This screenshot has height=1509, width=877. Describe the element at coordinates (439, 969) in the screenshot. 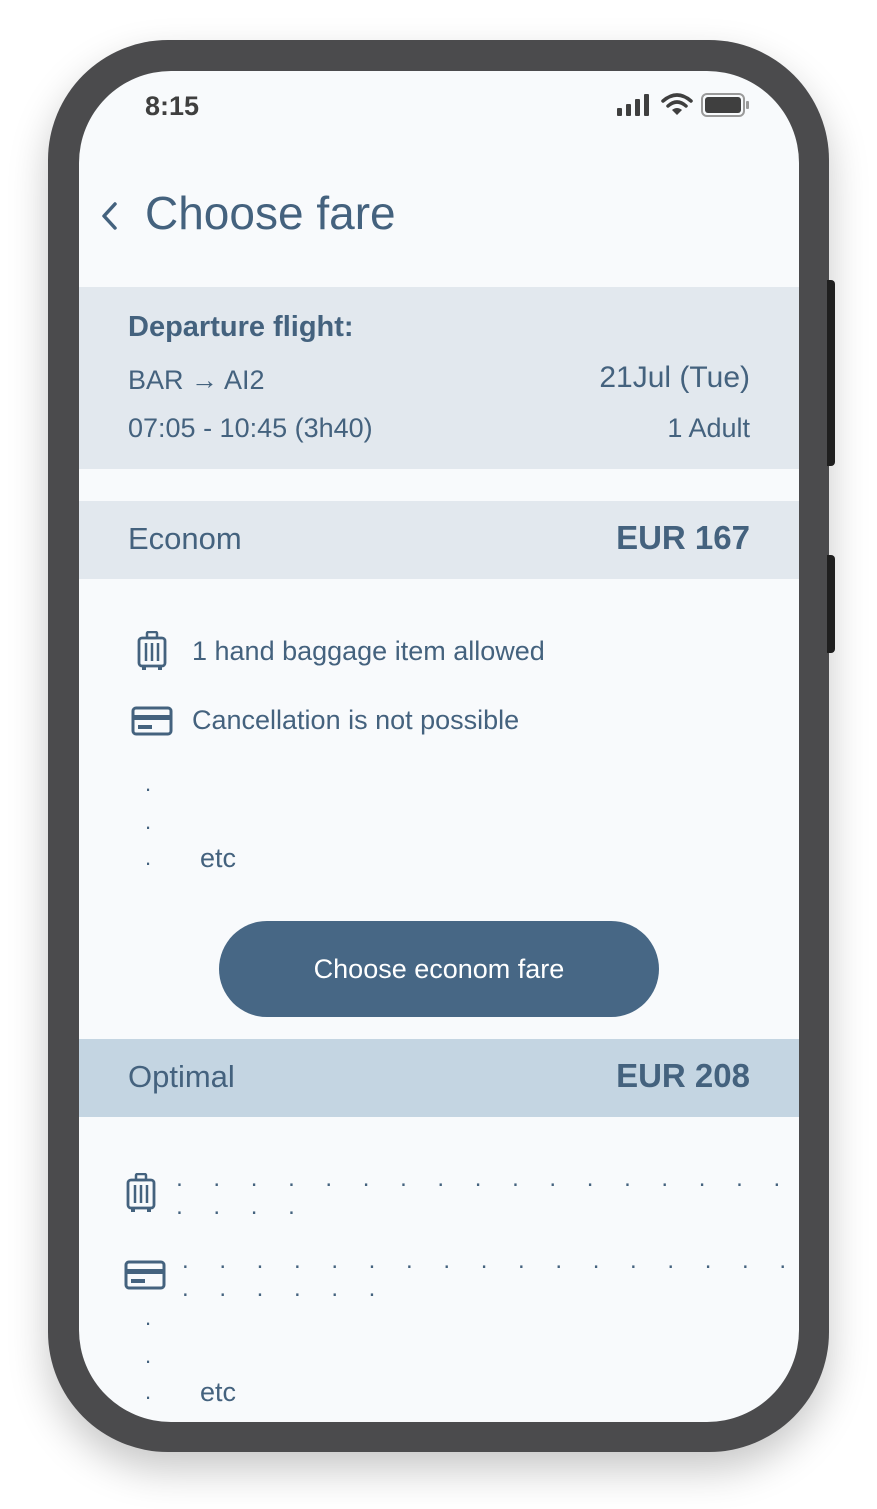

I see `choose-econom-fare-button: Choose econom fare` at that location.